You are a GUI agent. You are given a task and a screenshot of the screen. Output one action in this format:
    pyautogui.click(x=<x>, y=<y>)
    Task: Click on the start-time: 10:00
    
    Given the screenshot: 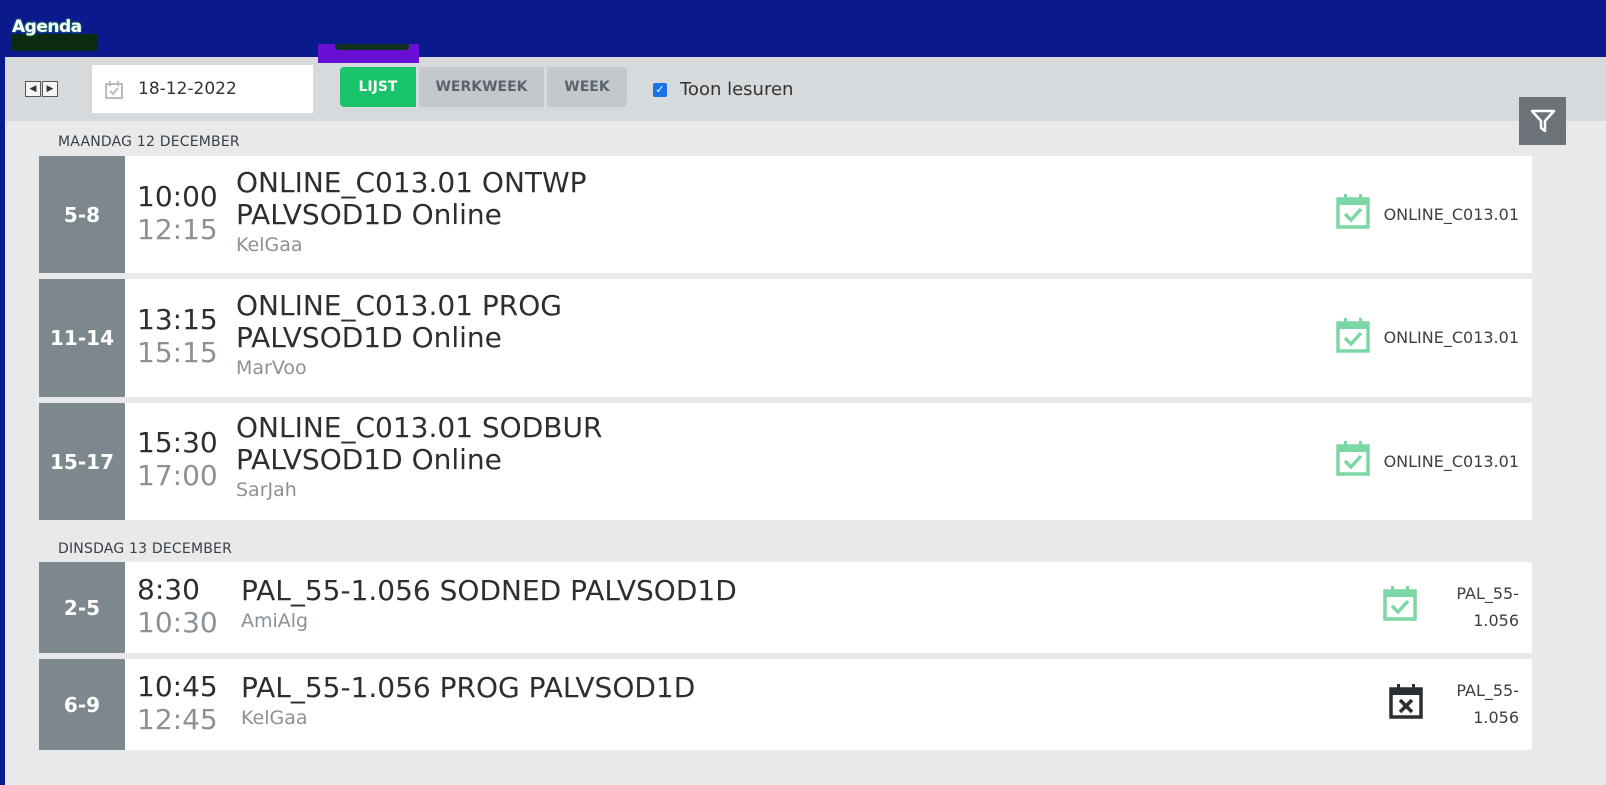 What is the action you would take?
    pyautogui.click(x=177, y=196)
    